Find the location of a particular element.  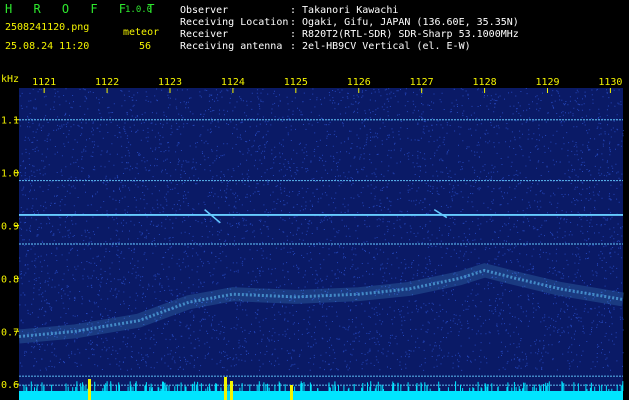

receiver-value: : R820T2(RTL-SDR) SDR-Sharp 53.1000MHz is located at coordinates (404, 34).